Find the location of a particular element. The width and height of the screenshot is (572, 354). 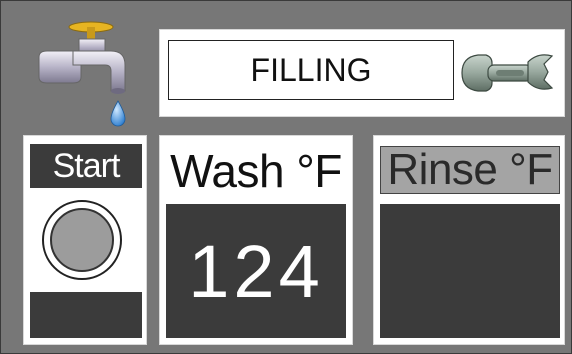

rinse-temperature-display is located at coordinates (470, 271).